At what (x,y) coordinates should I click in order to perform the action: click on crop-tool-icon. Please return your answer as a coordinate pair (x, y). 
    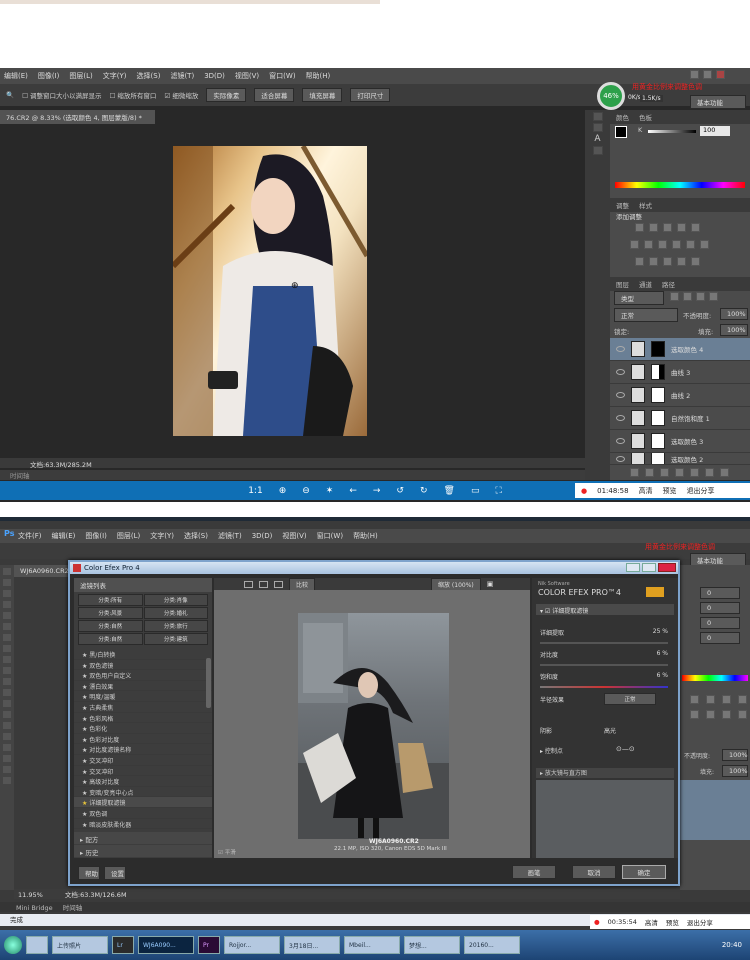
    Looking at the image, I should click on (7, 615).